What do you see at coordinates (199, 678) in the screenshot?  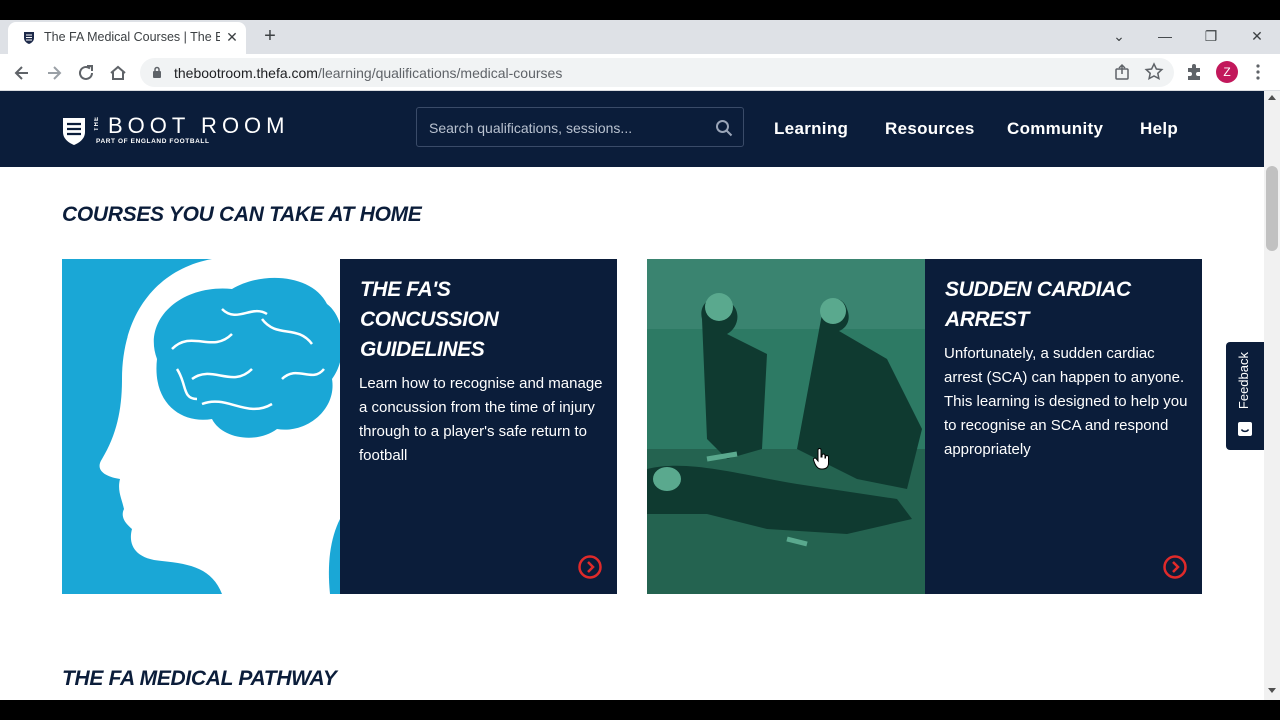 I see `section-title-medical-pathway: THE FA MEDICAL PATHWAY` at bounding box center [199, 678].